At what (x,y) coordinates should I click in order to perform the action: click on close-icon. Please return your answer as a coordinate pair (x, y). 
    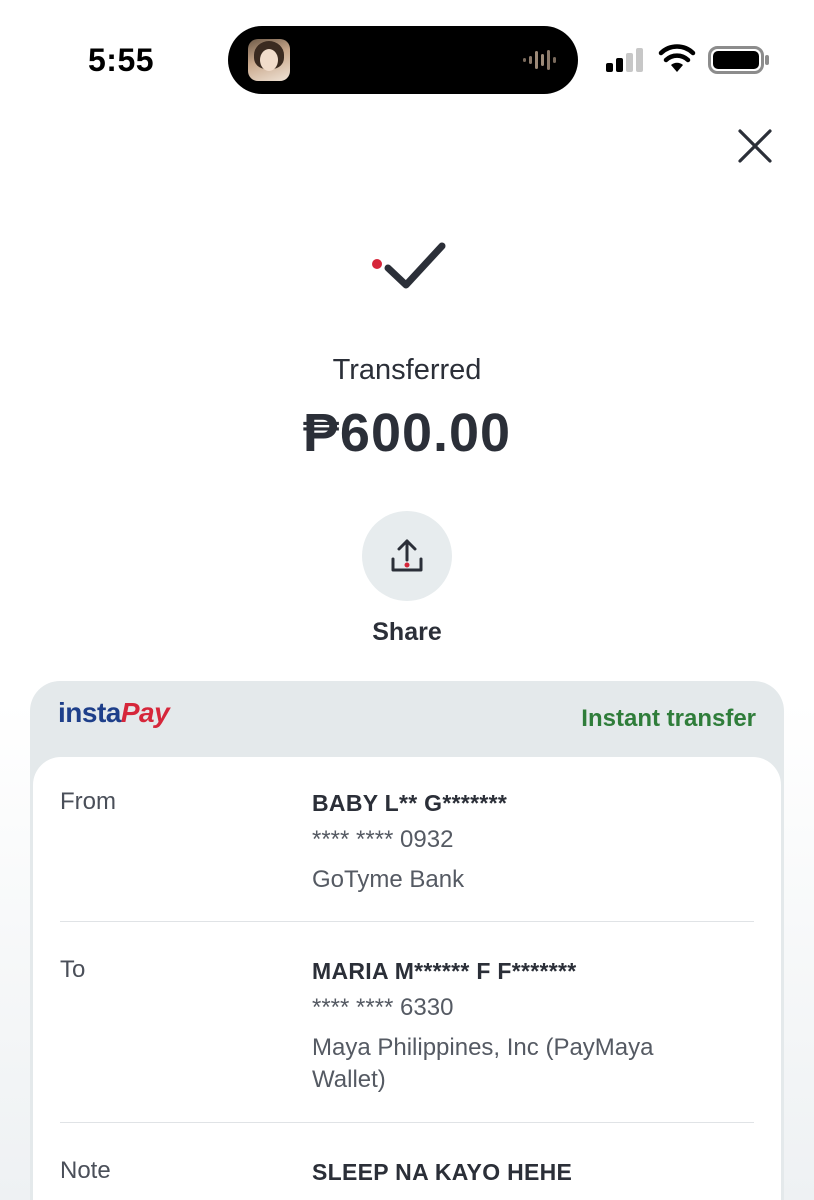
    Looking at the image, I should click on (755, 146).